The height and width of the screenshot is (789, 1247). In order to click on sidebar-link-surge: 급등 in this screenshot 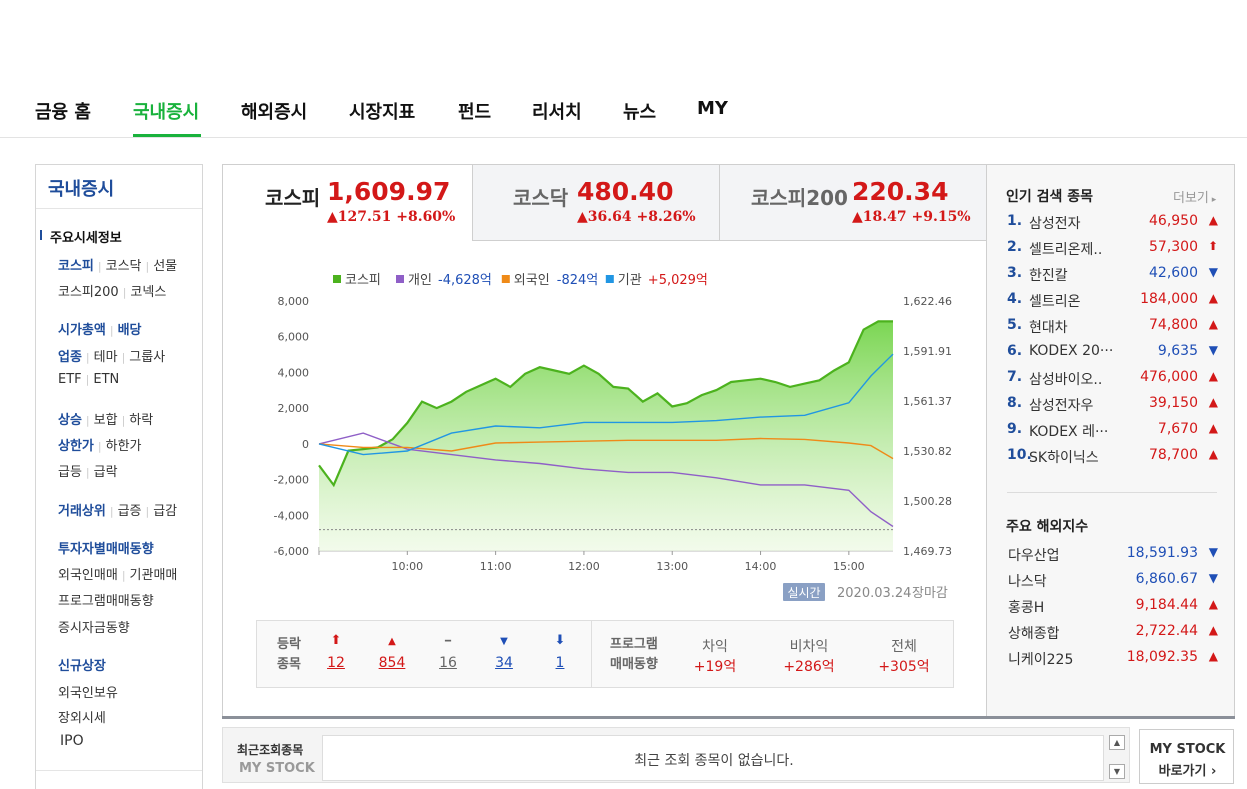, I will do `click(70, 472)`.